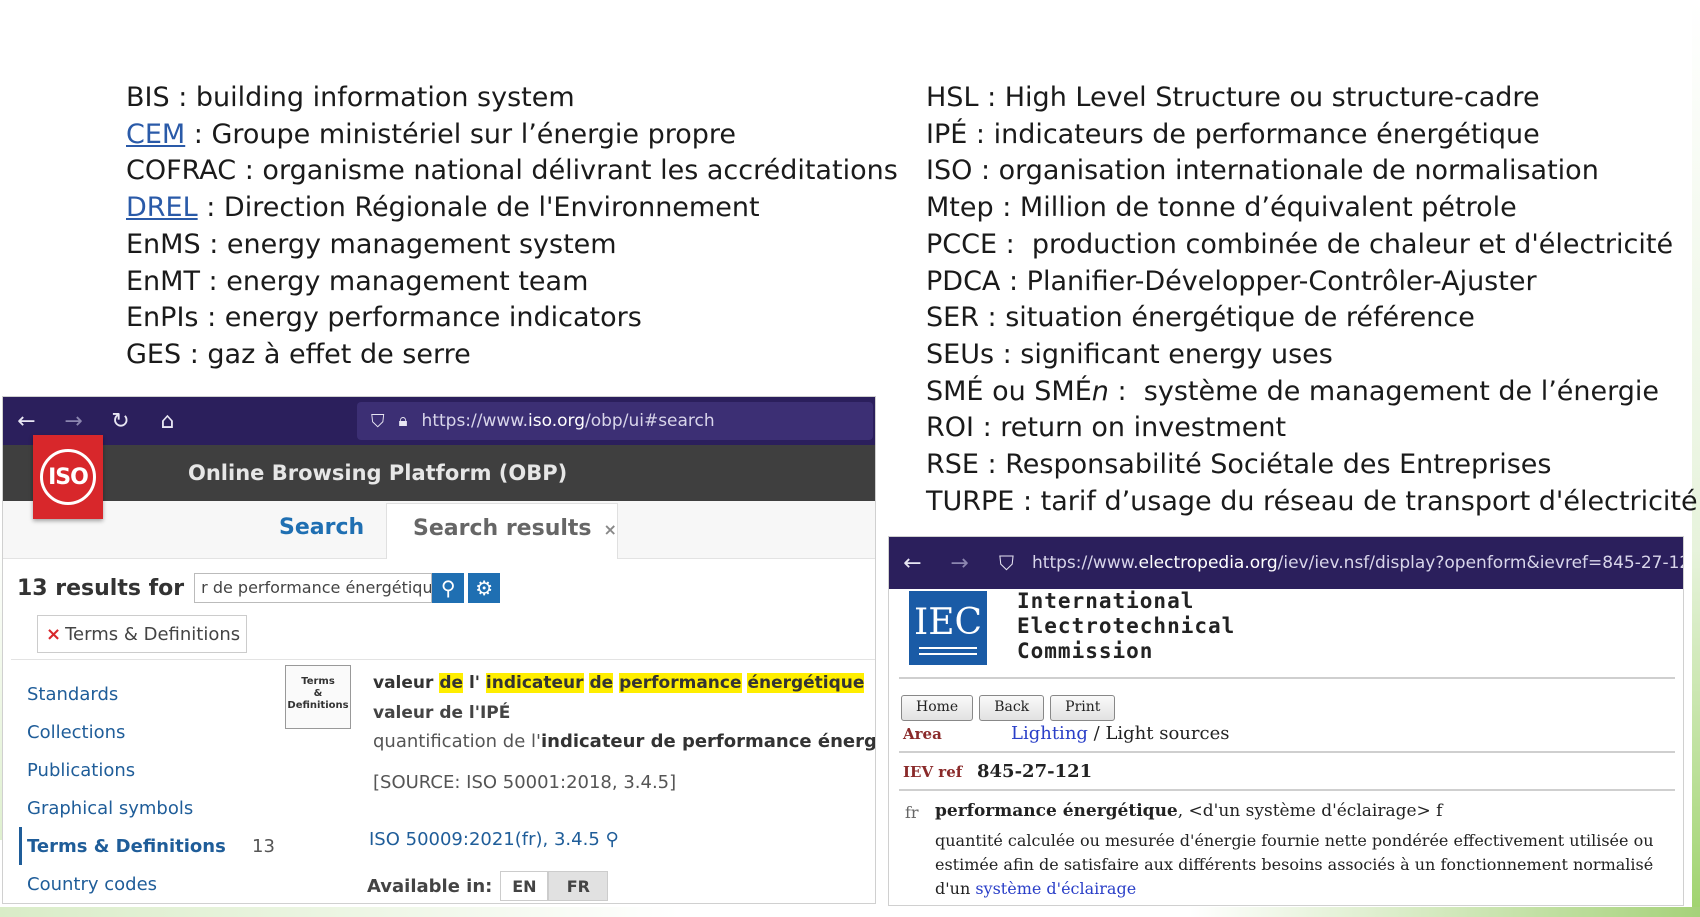  What do you see at coordinates (407, 281) in the screenshot?
I see `glossary-definition: energy management team` at bounding box center [407, 281].